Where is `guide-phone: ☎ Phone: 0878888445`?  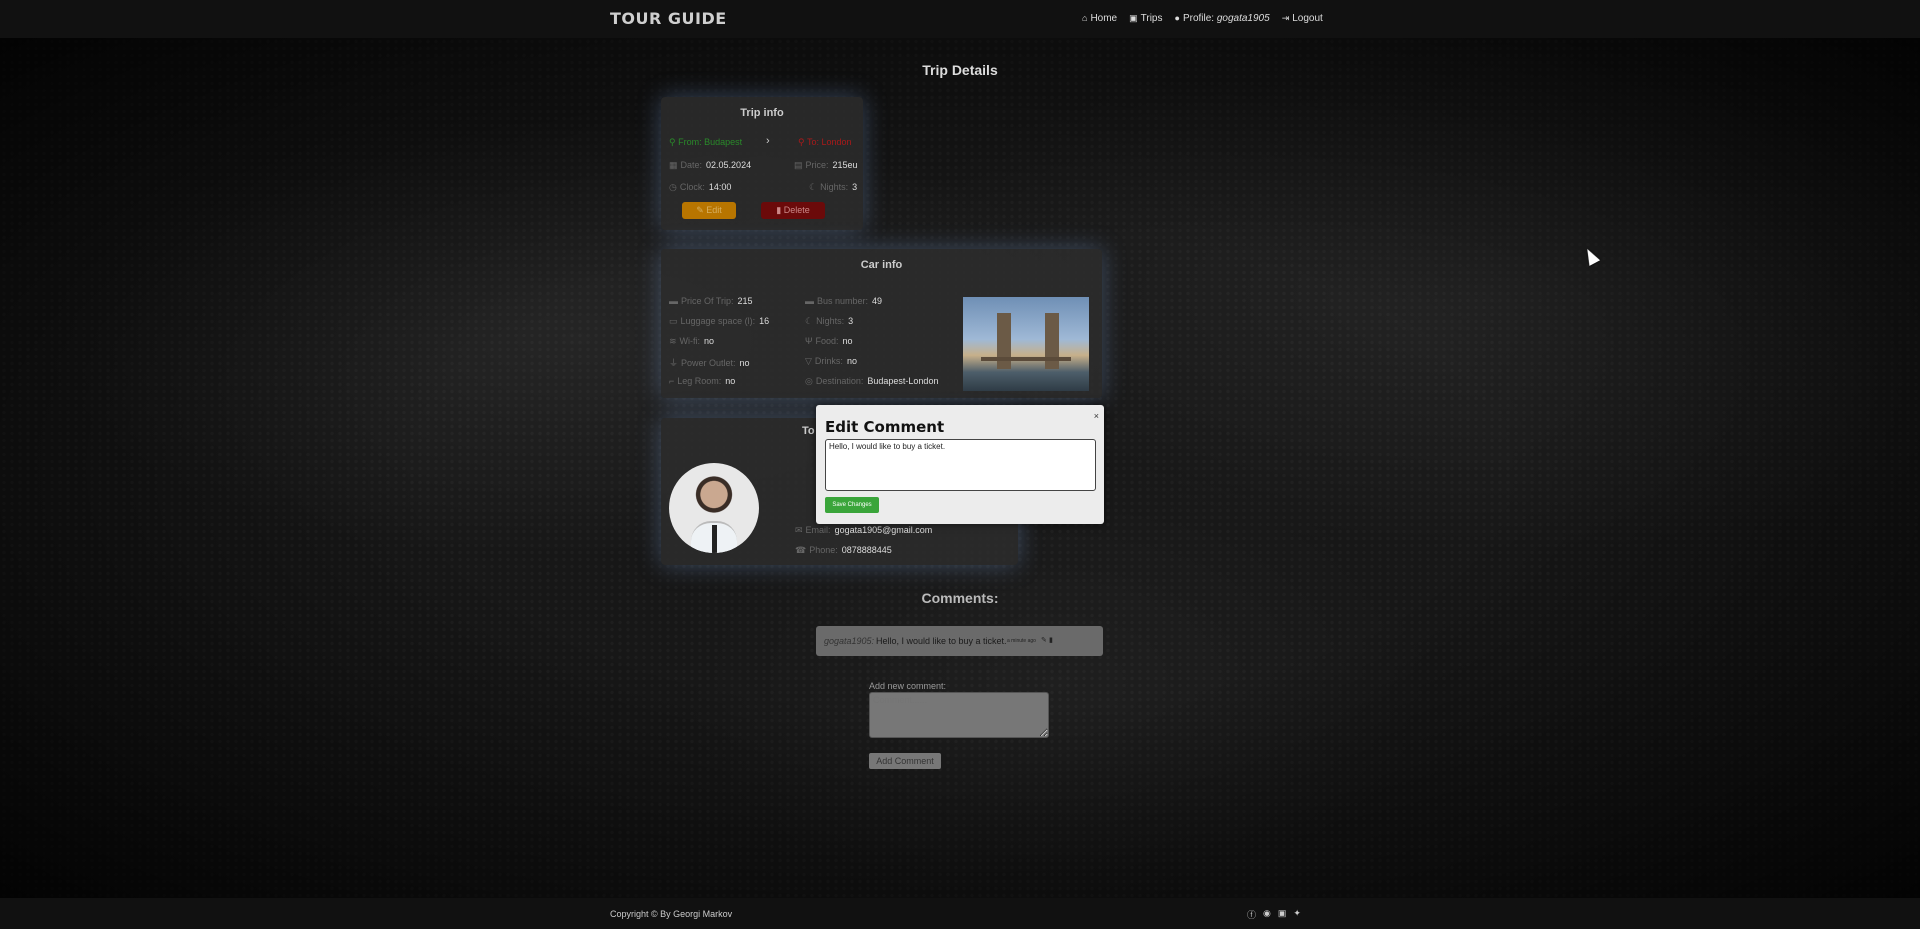
guide-phone: ☎ Phone: 0878888445 is located at coordinates (843, 550).